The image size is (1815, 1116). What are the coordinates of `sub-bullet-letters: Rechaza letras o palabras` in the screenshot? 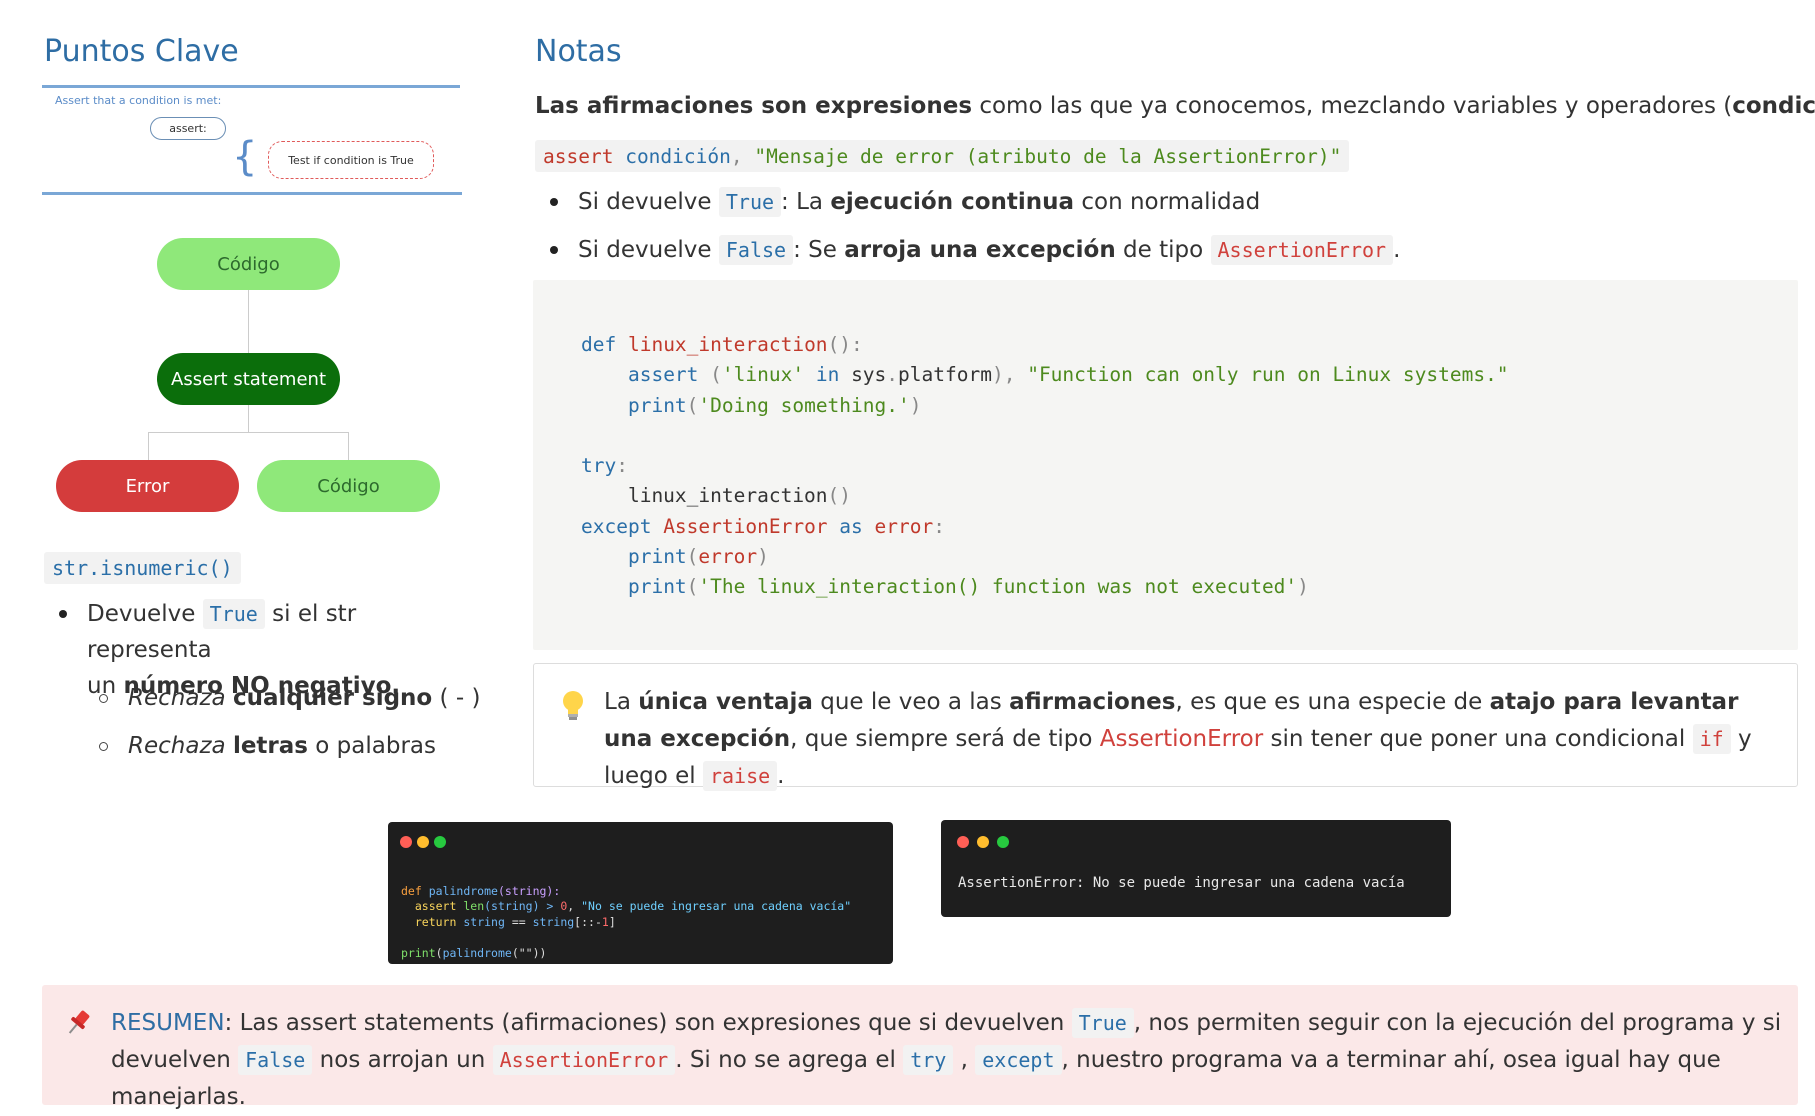 It's located at (282, 746).